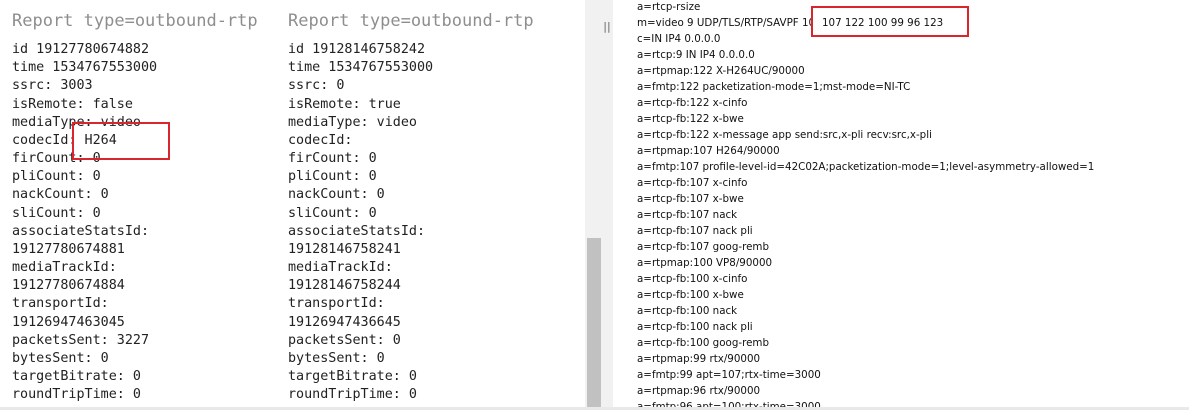 This screenshot has height=410, width=1189. Describe the element at coordinates (699, 359) in the screenshot. I see `sdp-line: a=rtpmap:99 rtx/90000` at that location.